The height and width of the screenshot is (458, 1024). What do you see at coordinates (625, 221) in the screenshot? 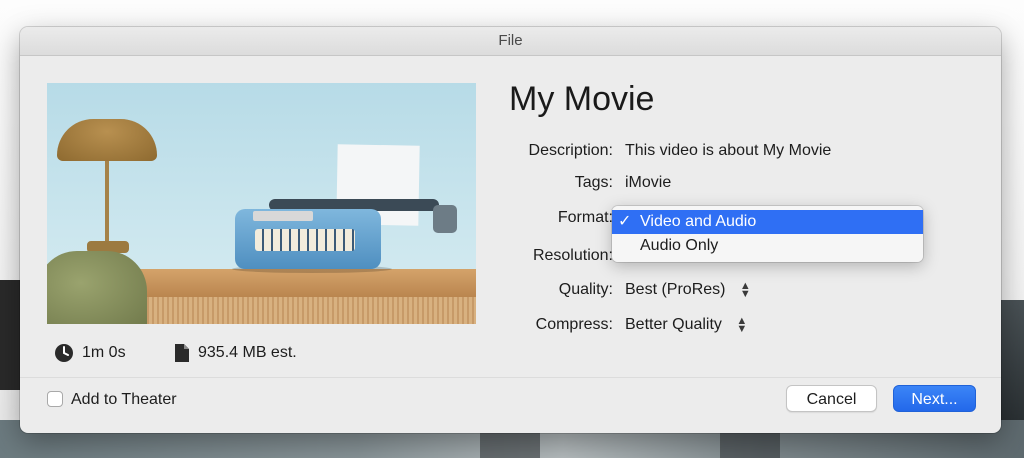
I see `checkmark-icon: ✓` at bounding box center [625, 221].